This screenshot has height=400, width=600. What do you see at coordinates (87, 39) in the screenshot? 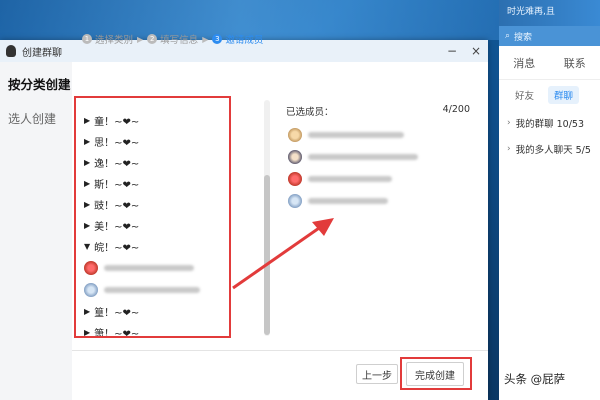
I see `step-number: 1` at bounding box center [87, 39].